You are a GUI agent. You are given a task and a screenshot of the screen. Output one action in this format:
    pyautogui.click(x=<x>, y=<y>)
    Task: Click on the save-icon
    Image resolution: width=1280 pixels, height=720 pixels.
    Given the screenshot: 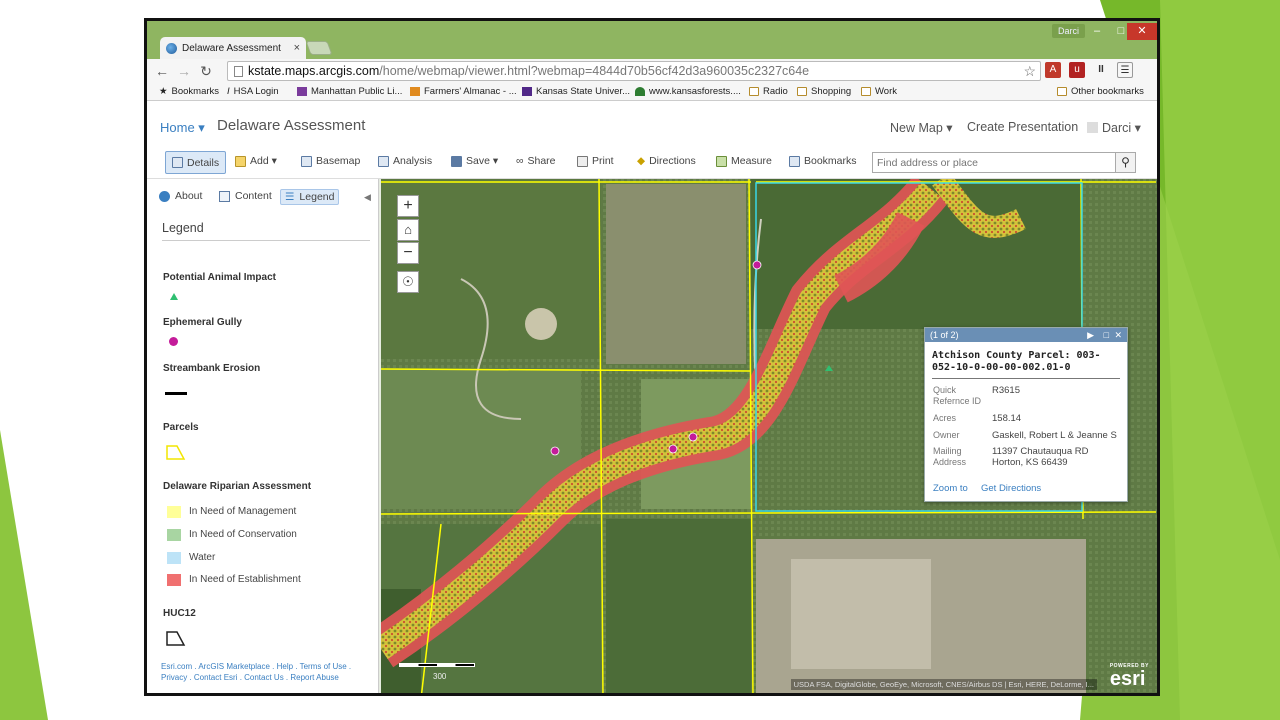 What is the action you would take?
    pyautogui.click(x=456, y=161)
    